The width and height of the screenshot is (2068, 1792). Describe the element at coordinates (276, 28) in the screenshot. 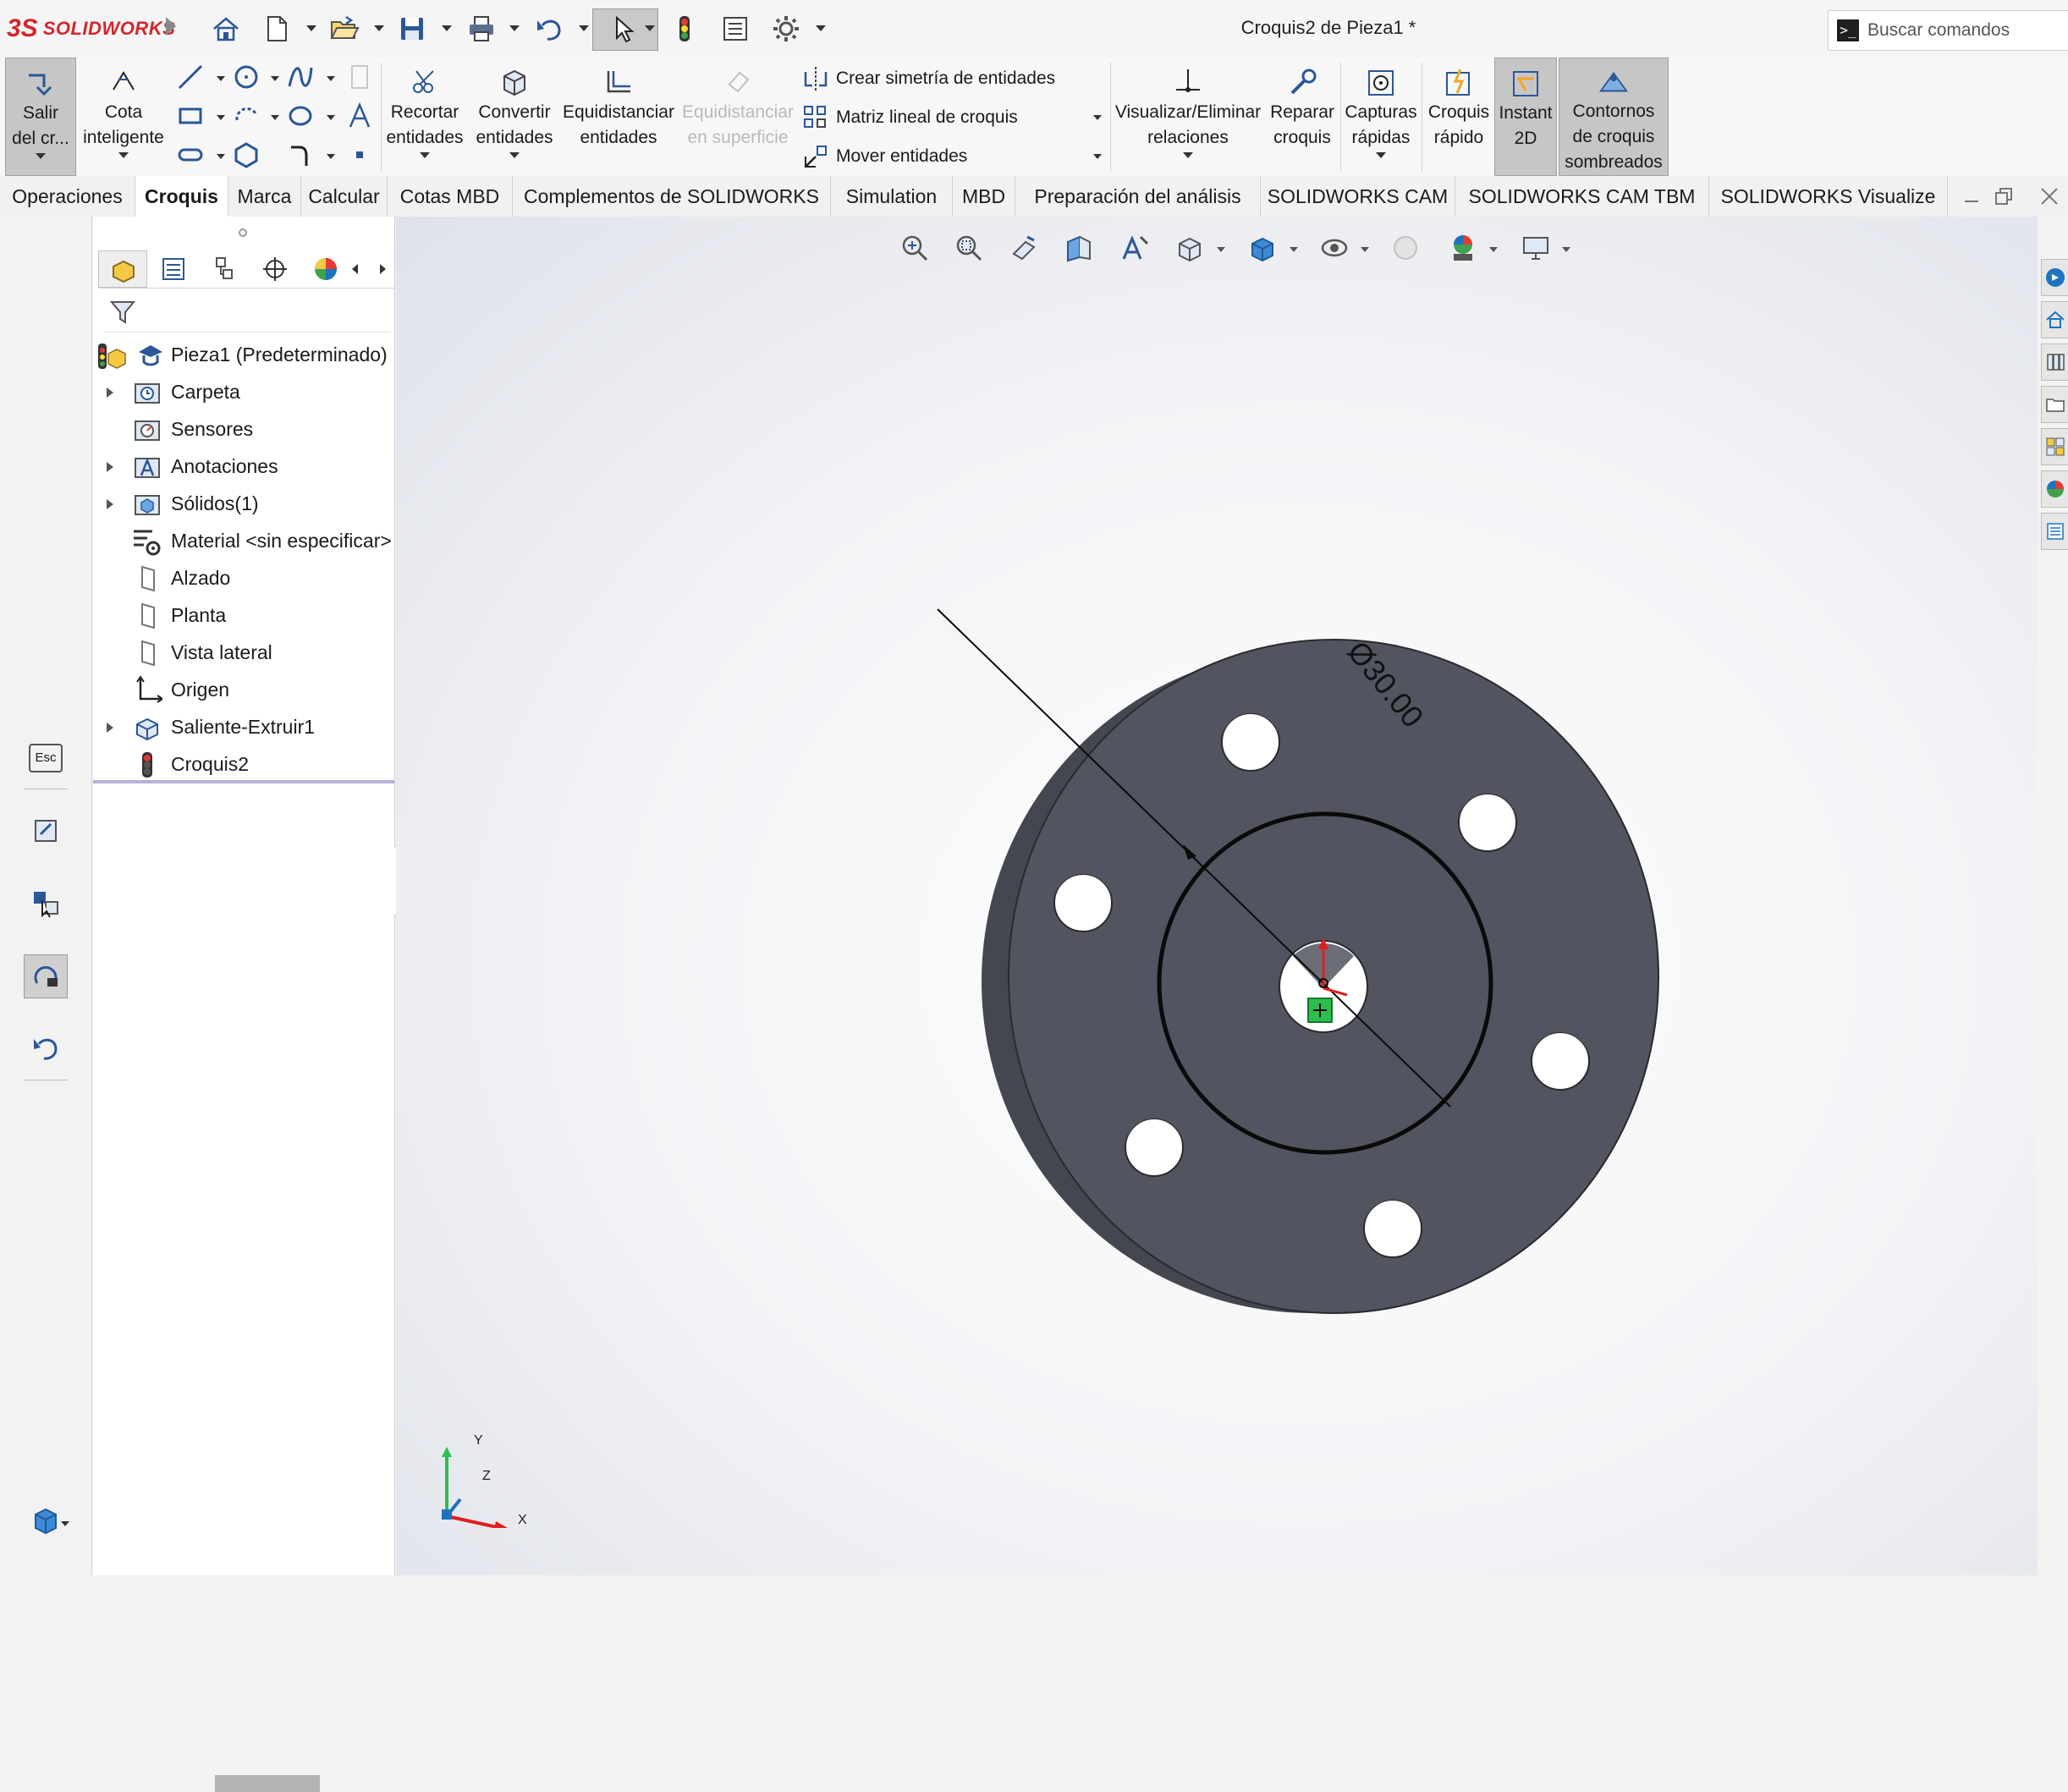

I see `new-document-icon` at that location.